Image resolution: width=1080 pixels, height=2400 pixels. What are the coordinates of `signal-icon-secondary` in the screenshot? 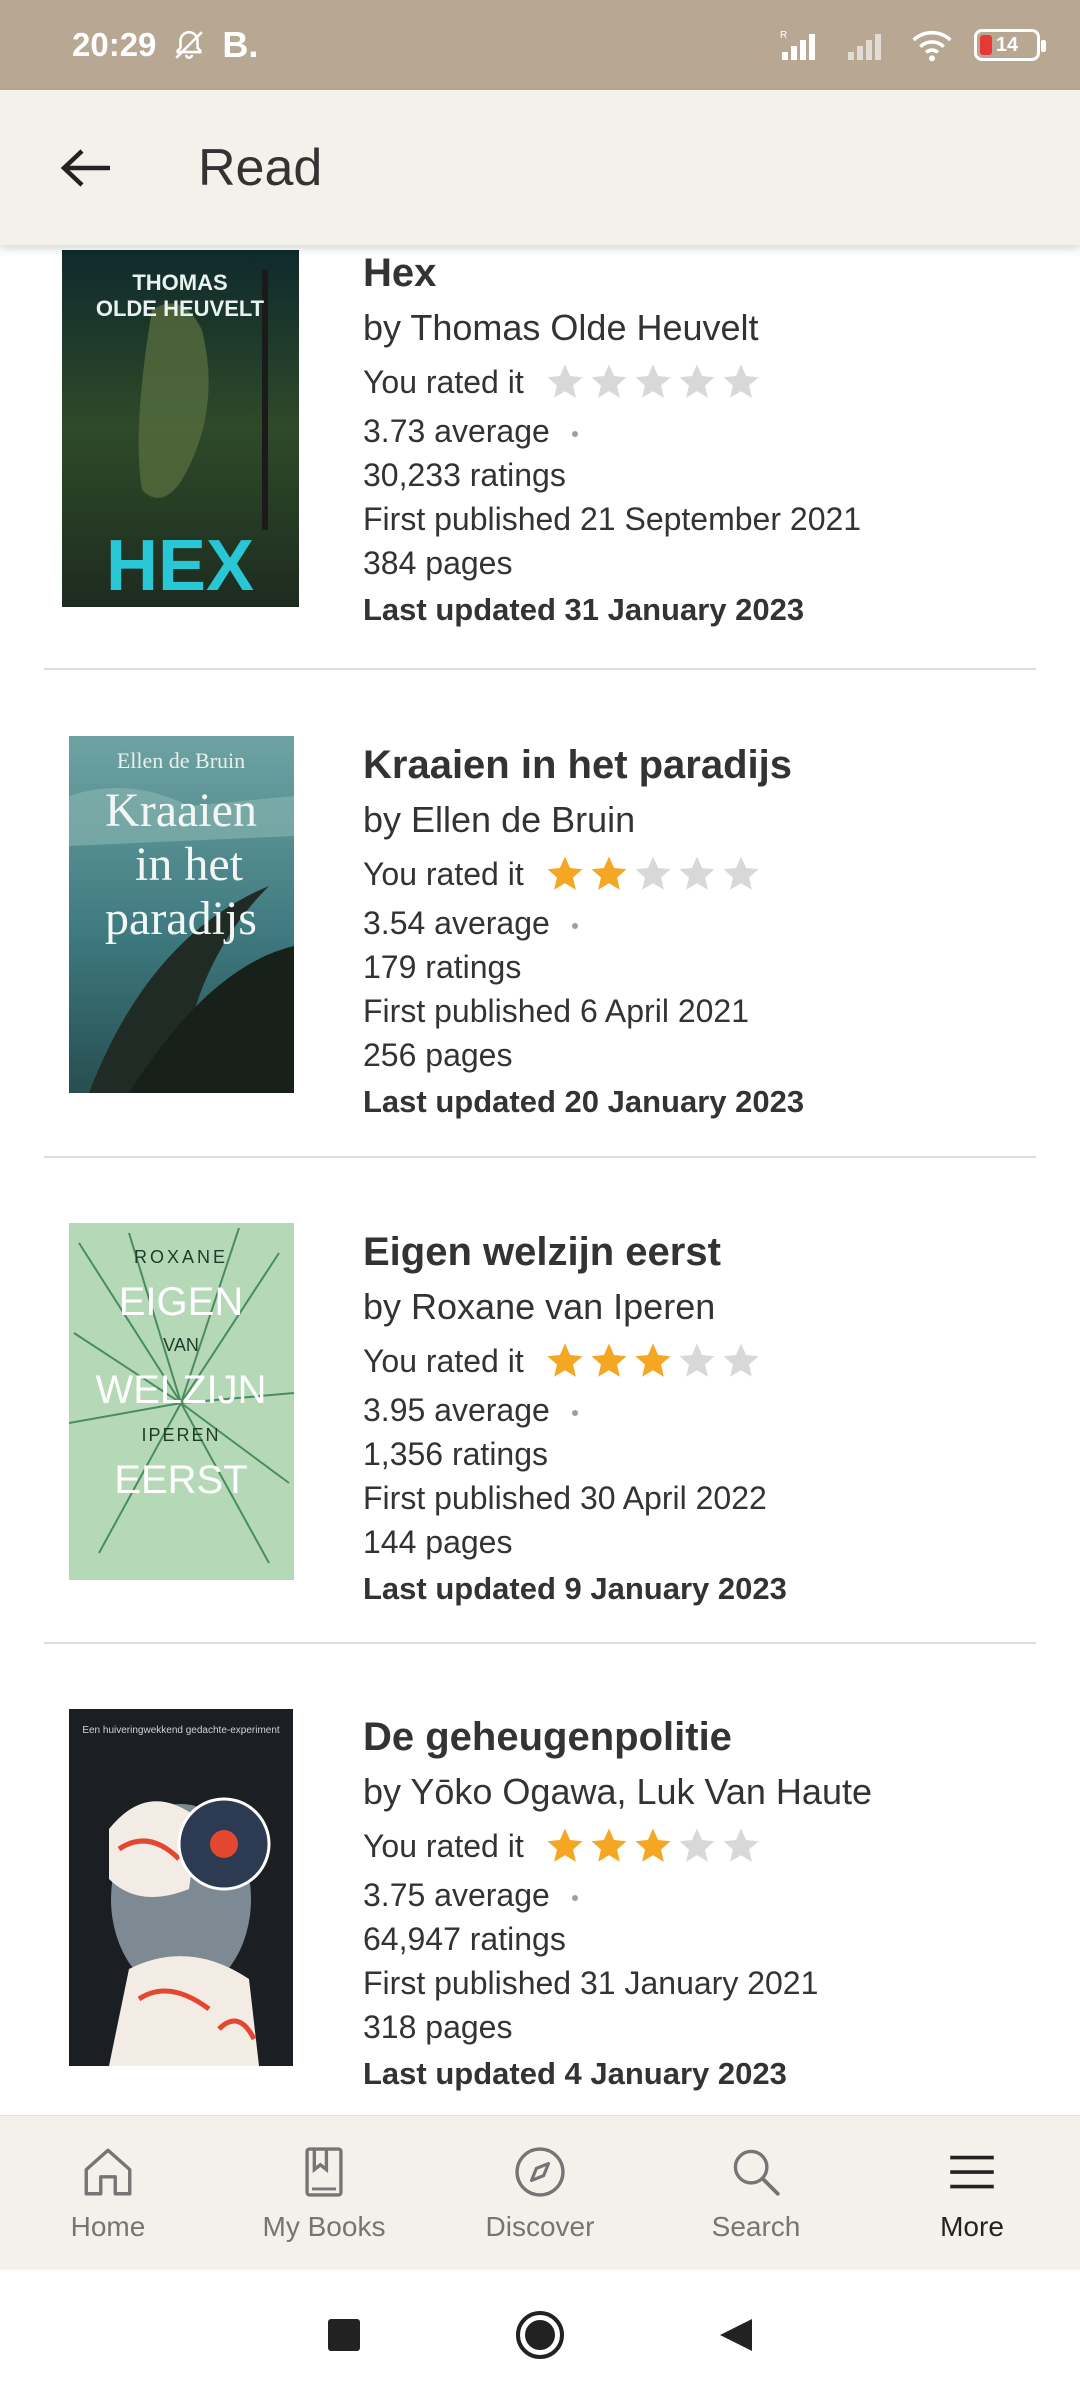 It's located at (864, 47).